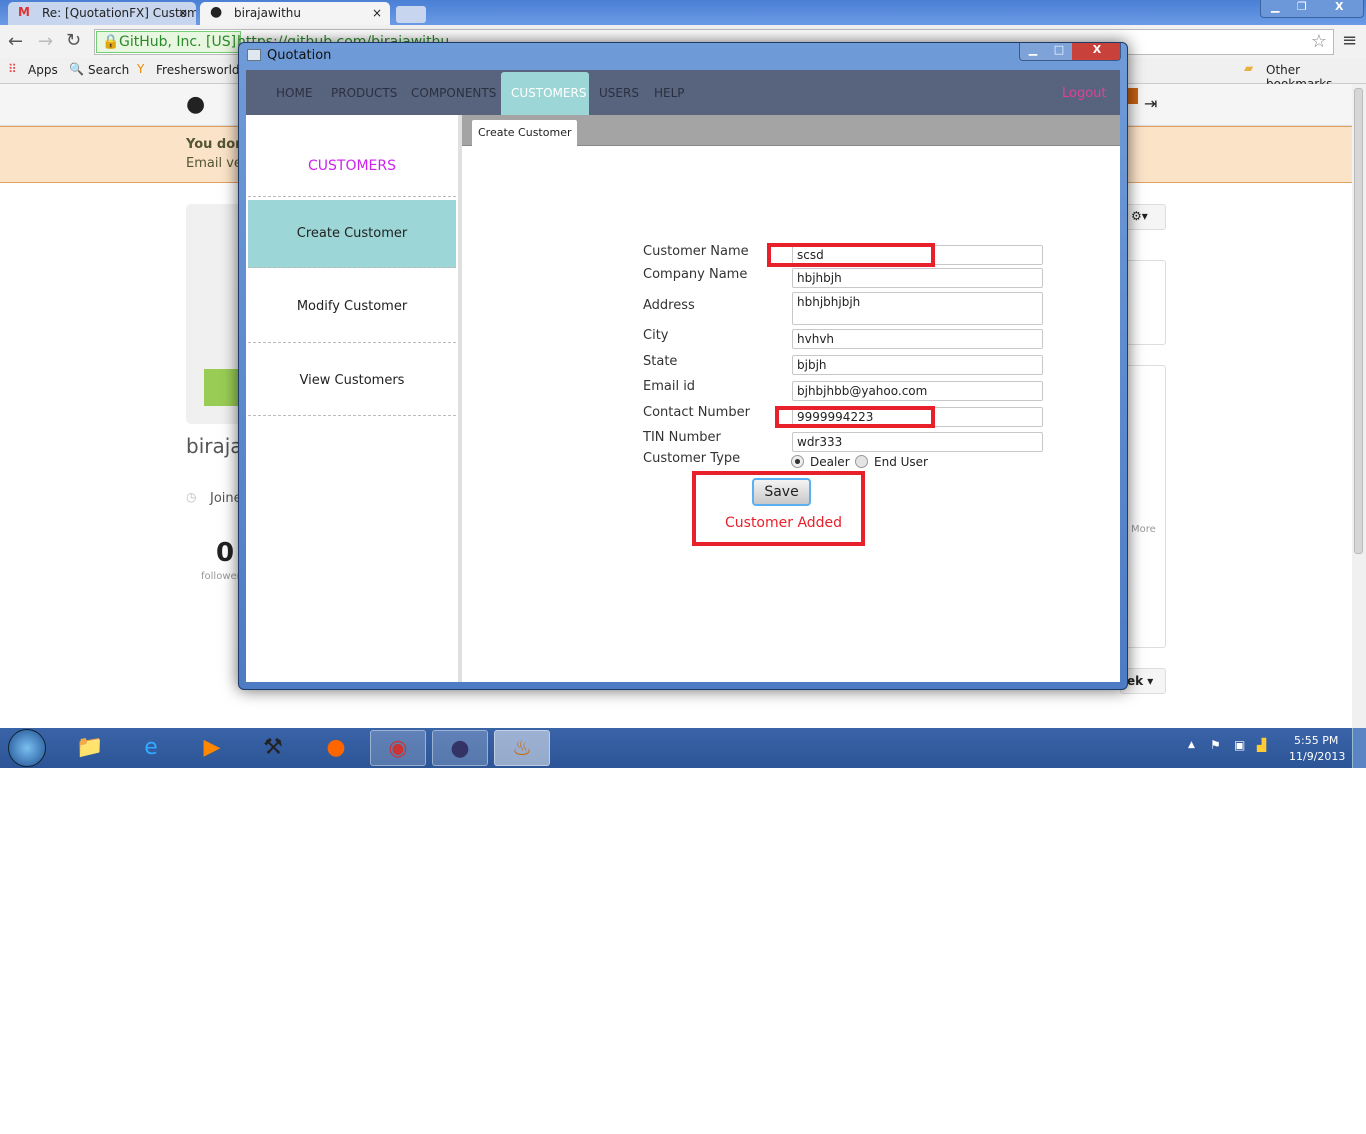 The width and height of the screenshot is (1366, 1134). What do you see at coordinates (108, 70) in the screenshot?
I see `bookmark-search: Search` at bounding box center [108, 70].